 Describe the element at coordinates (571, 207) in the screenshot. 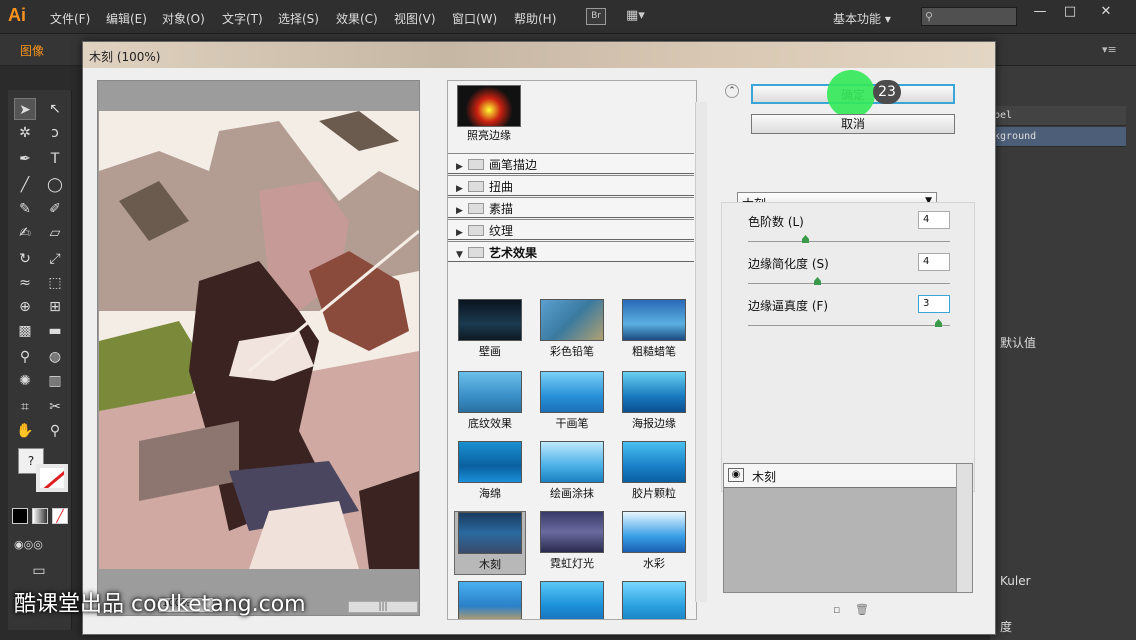

I see `filter-folder-2: ▶ 素描` at that location.